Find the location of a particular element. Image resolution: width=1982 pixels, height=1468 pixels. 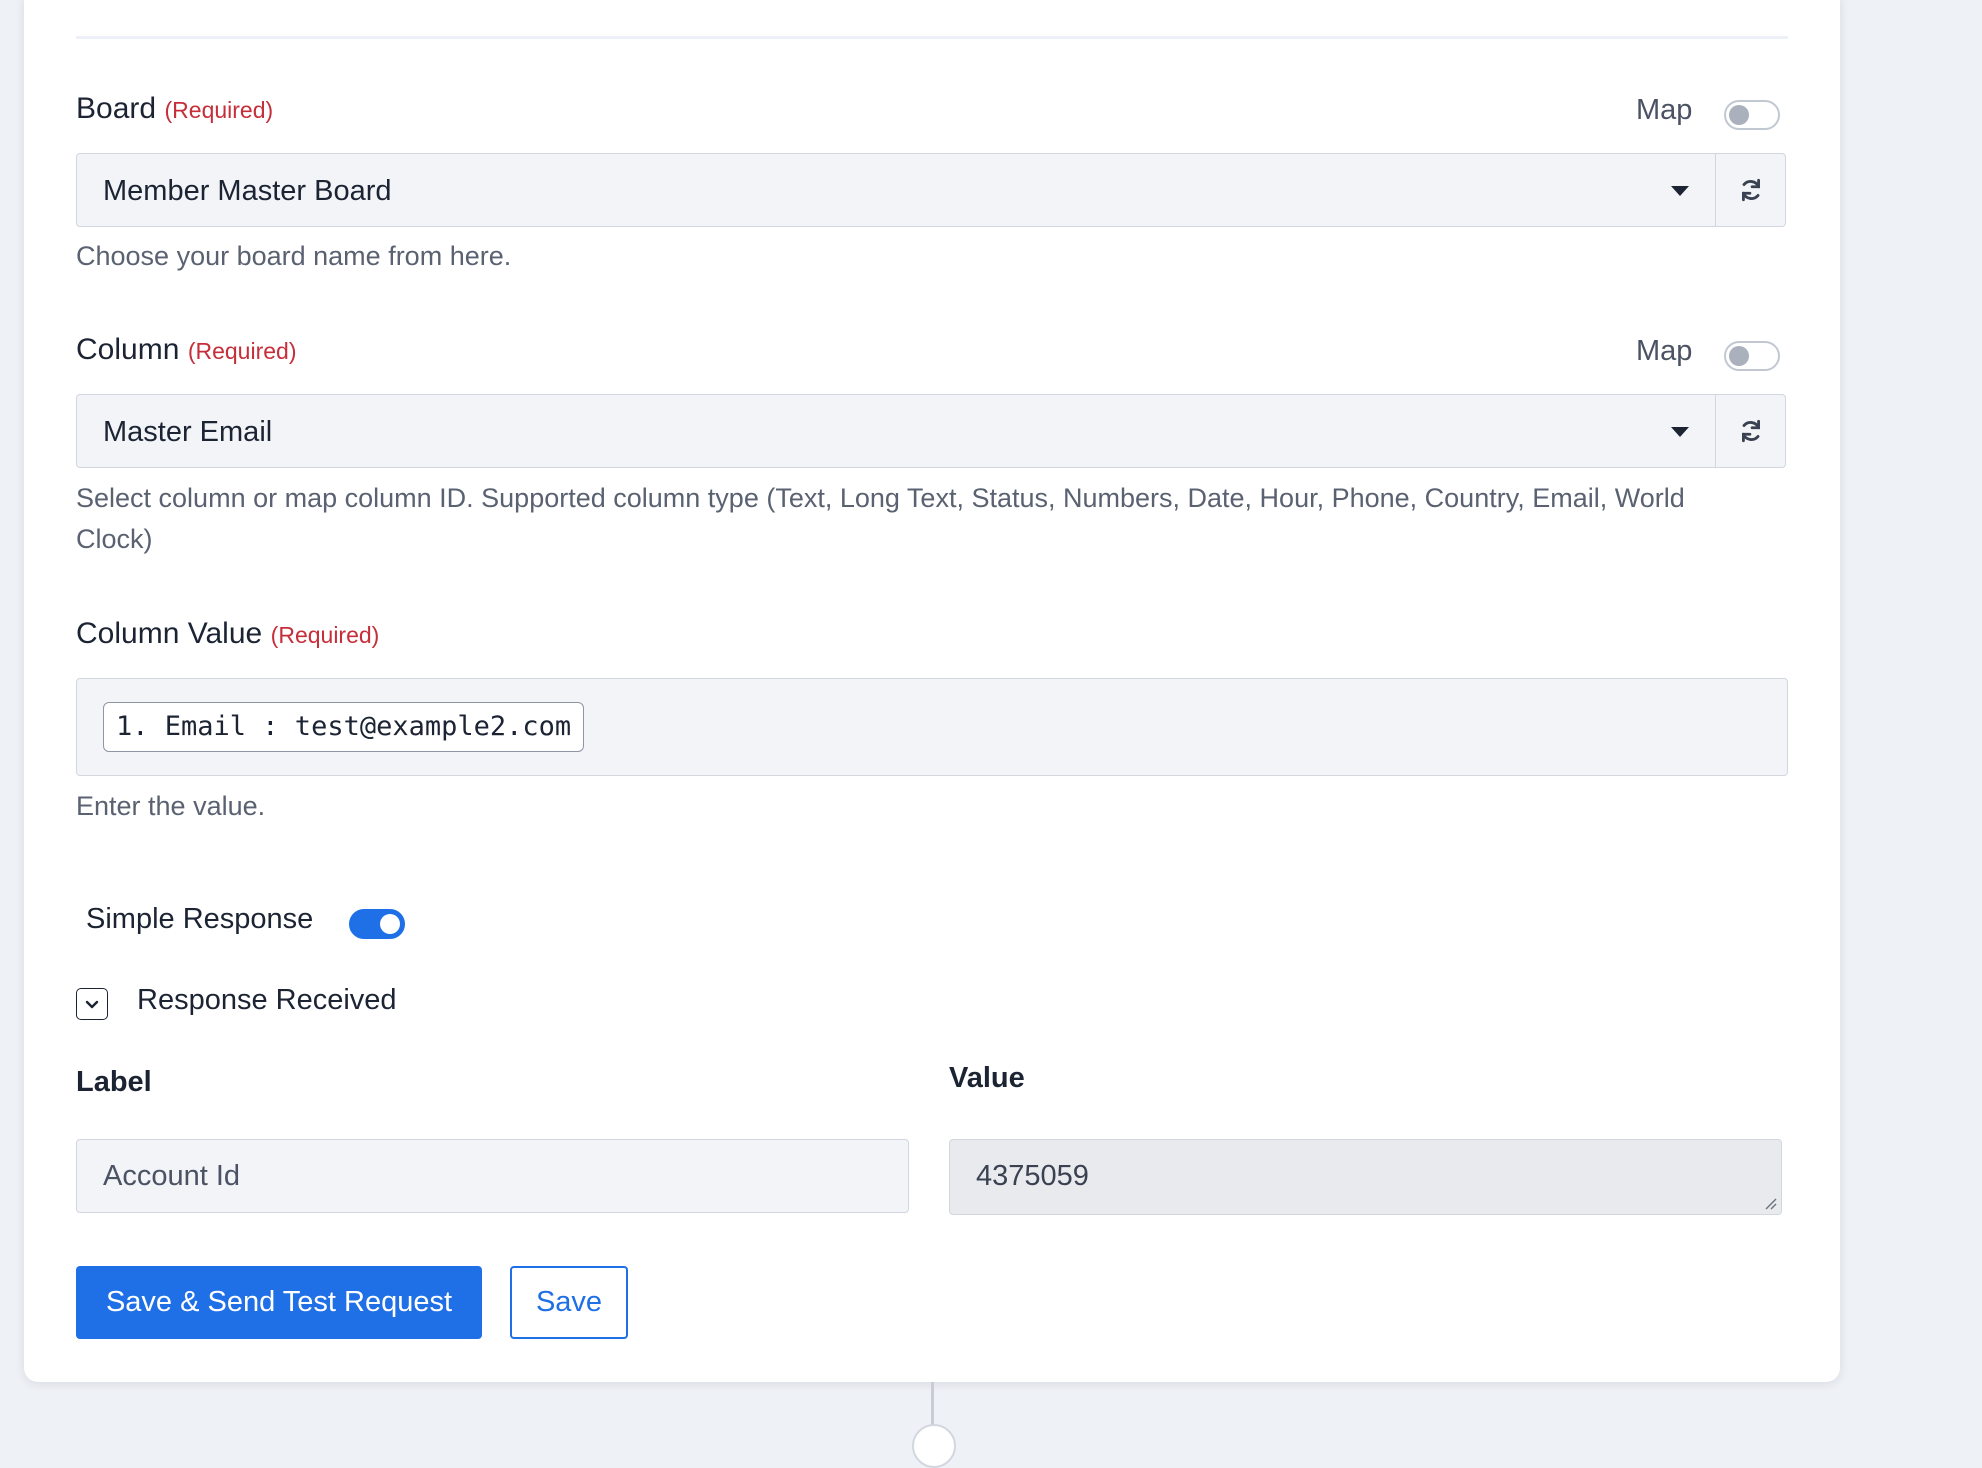

board-field-label: Board (Required) is located at coordinates (174, 109).